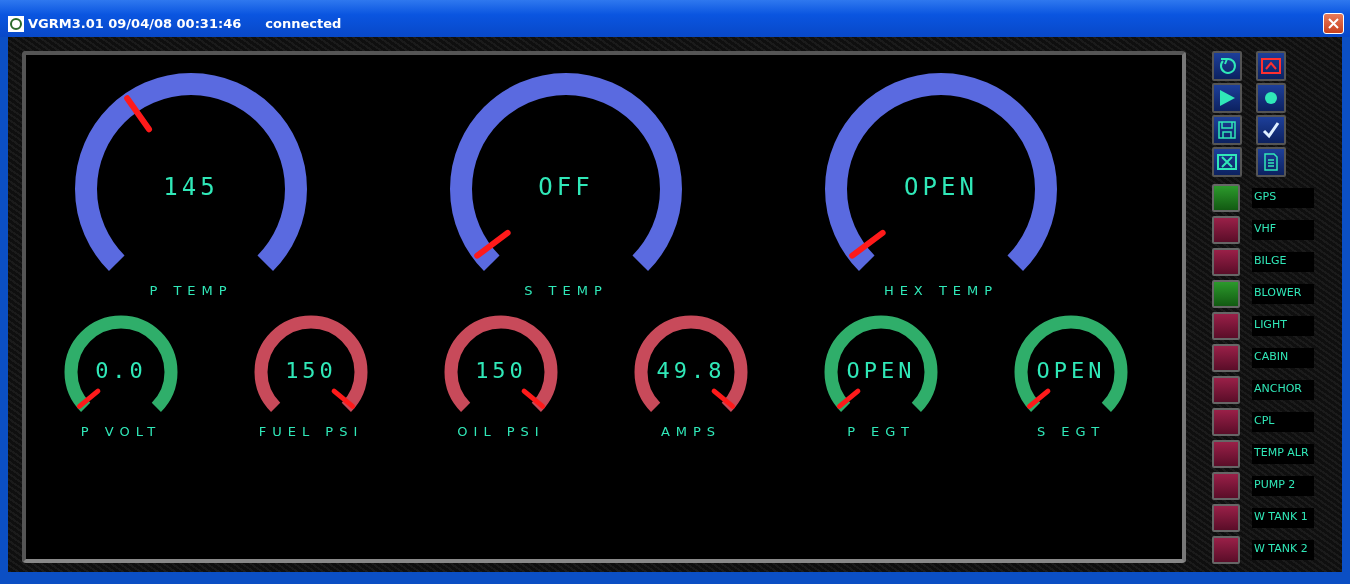 The height and width of the screenshot is (584, 1350). I want to click on indicator-label: PUMP 2, so click(1283, 486).